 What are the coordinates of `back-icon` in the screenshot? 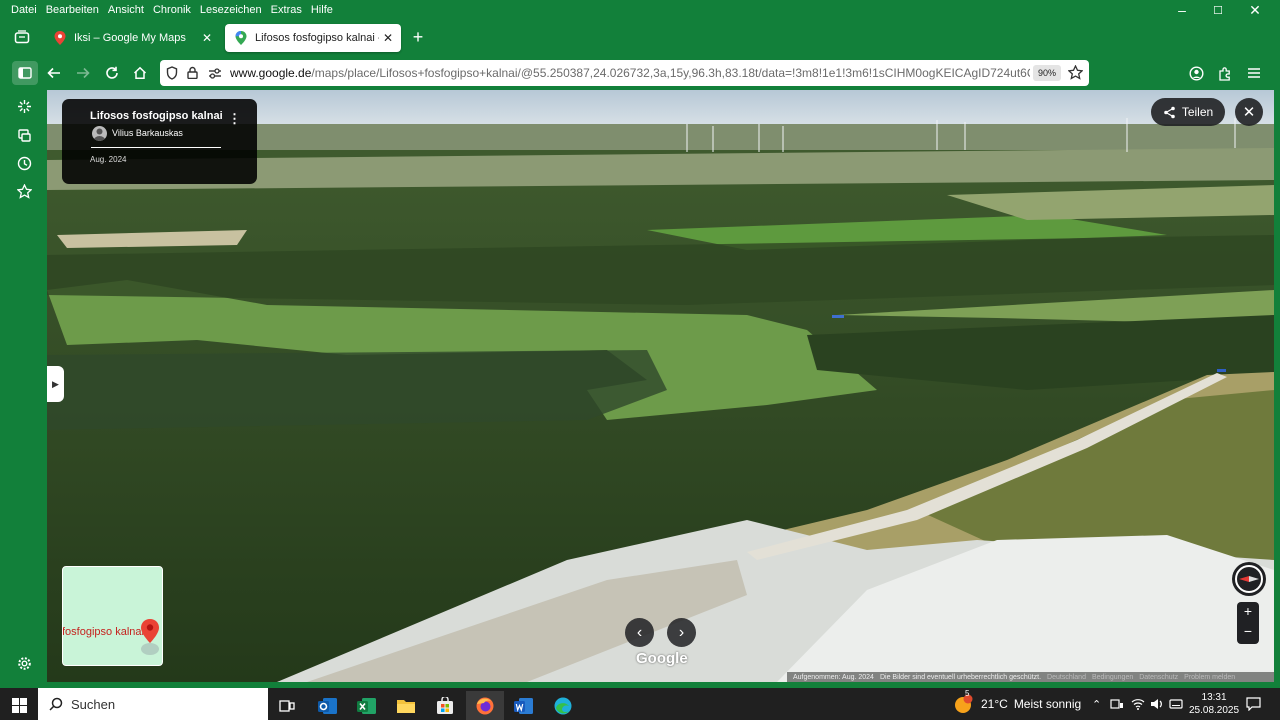 It's located at (54, 73).